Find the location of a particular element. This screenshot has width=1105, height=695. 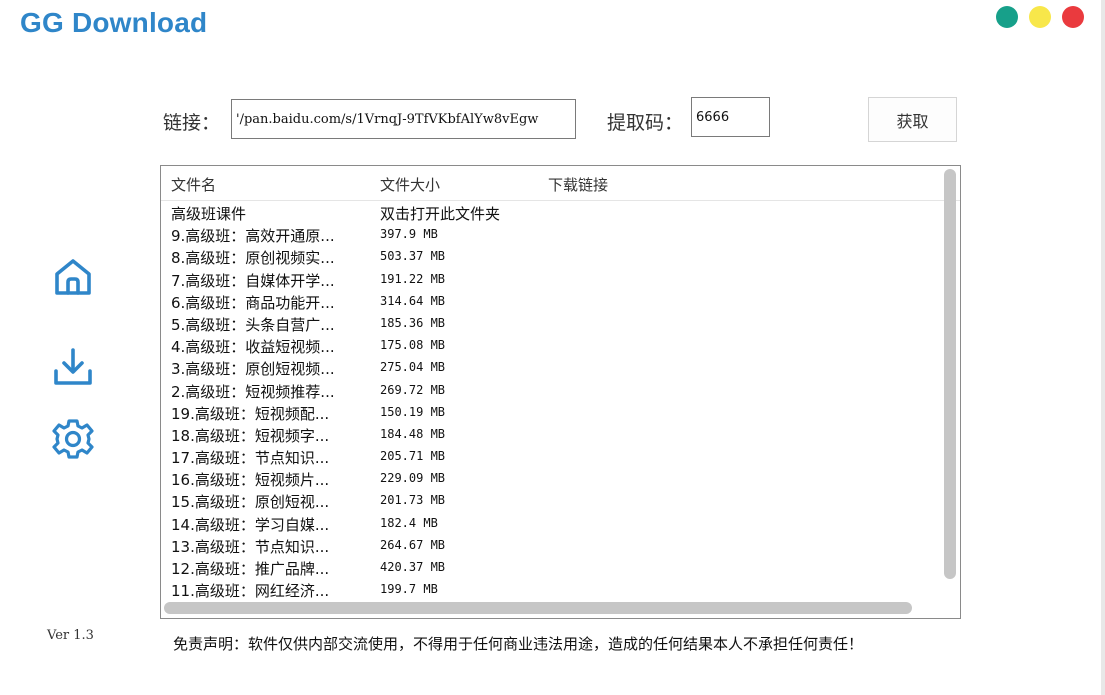

file-size: 314.64 MB is located at coordinates (413, 300).